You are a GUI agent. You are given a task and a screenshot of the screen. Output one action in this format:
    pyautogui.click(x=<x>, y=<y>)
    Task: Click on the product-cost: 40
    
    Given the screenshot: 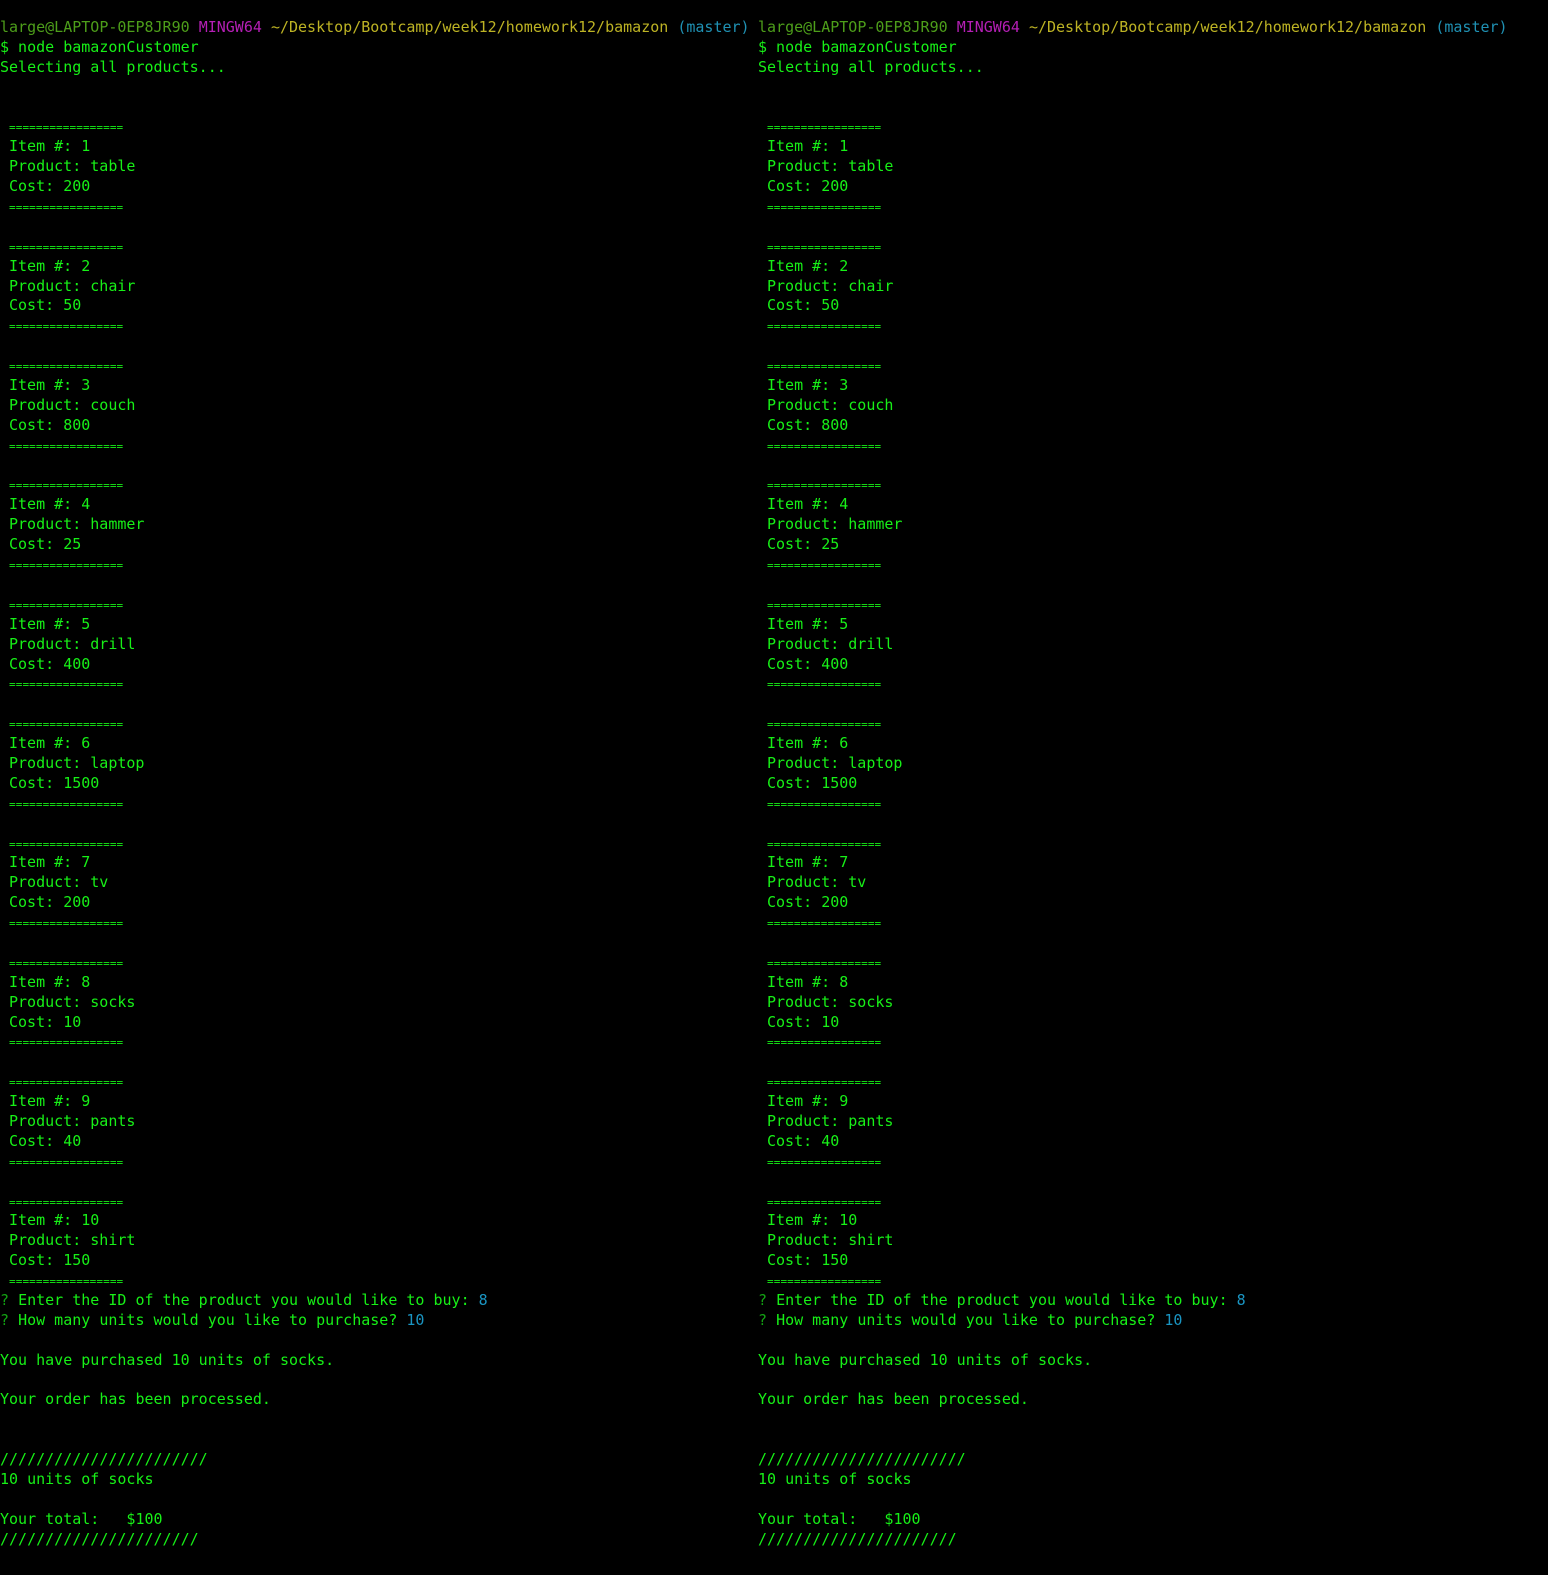 What is the action you would take?
    pyautogui.click(x=830, y=1140)
    